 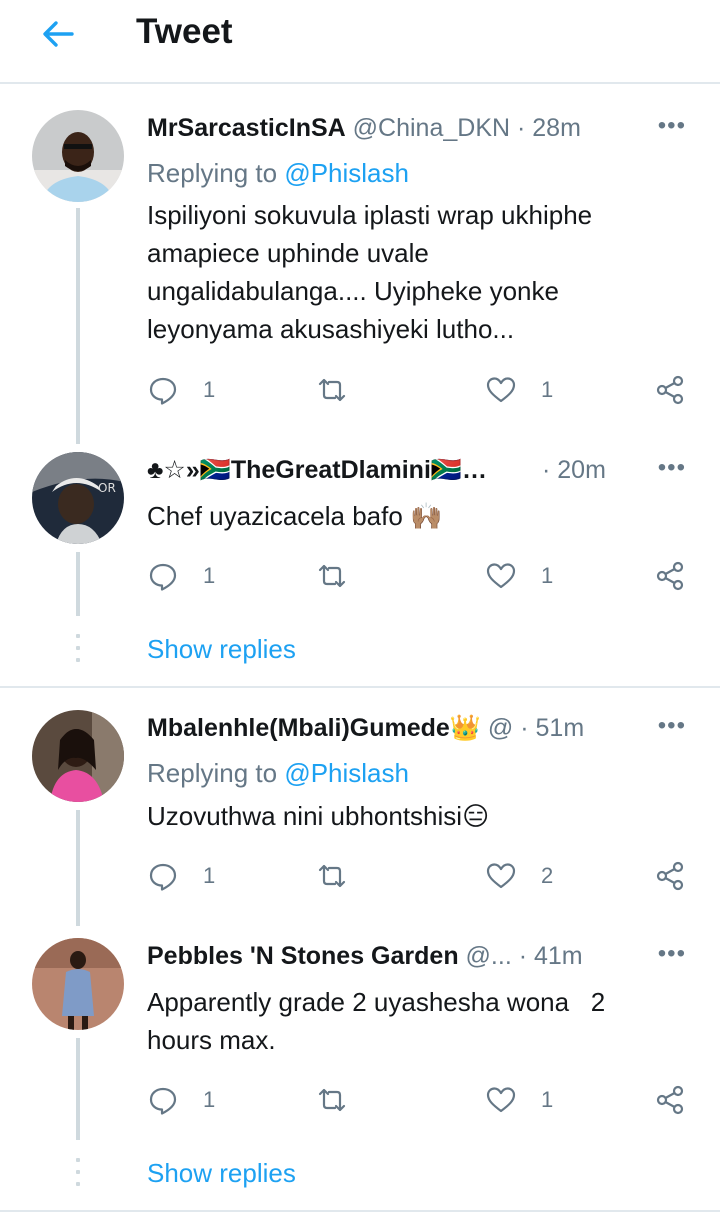 What do you see at coordinates (550, 956) in the screenshot?
I see `timestamp: · 41m` at bounding box center [550, 956].